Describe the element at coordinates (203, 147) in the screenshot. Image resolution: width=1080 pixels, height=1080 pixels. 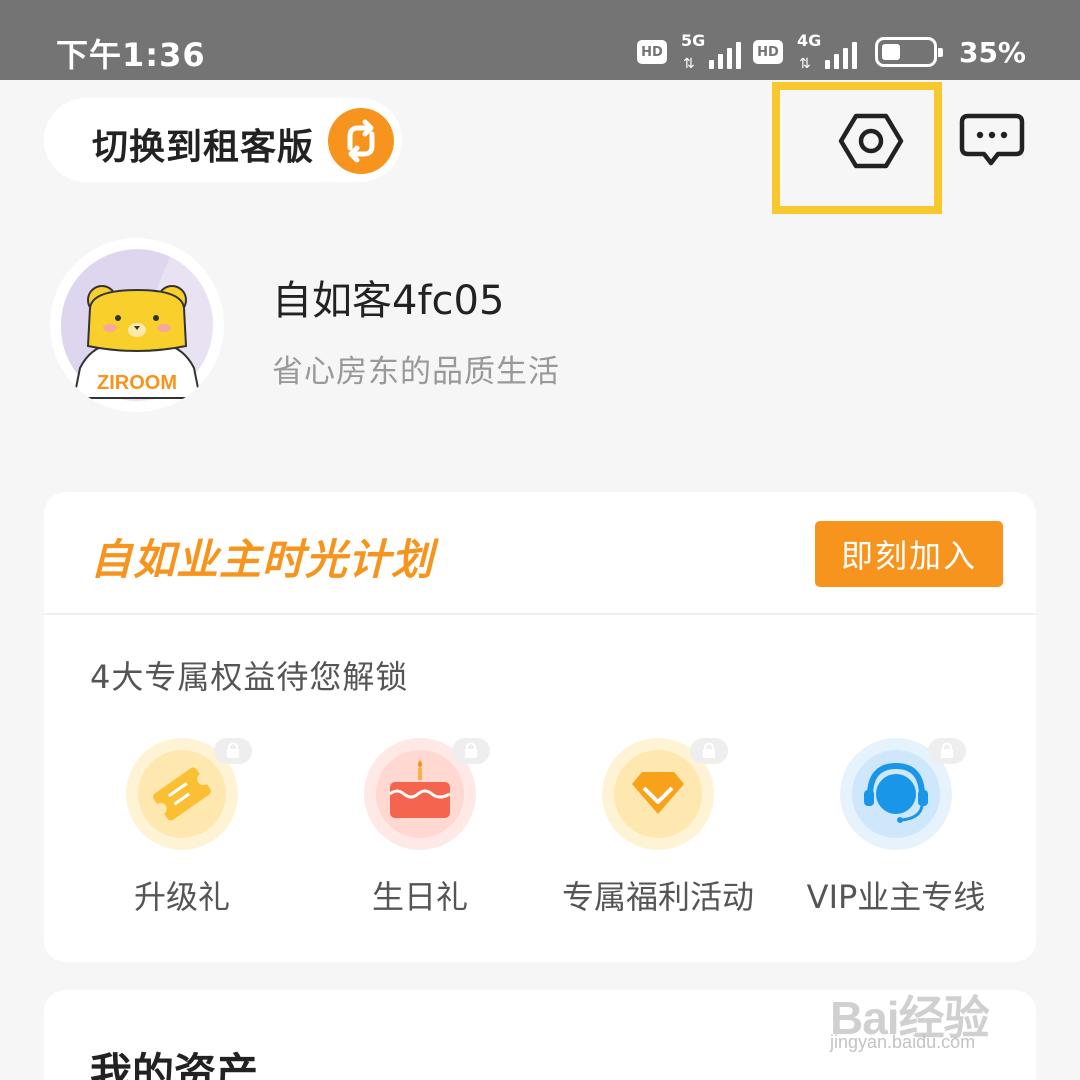
I see `switch-label: 切换到租客版` at that location.